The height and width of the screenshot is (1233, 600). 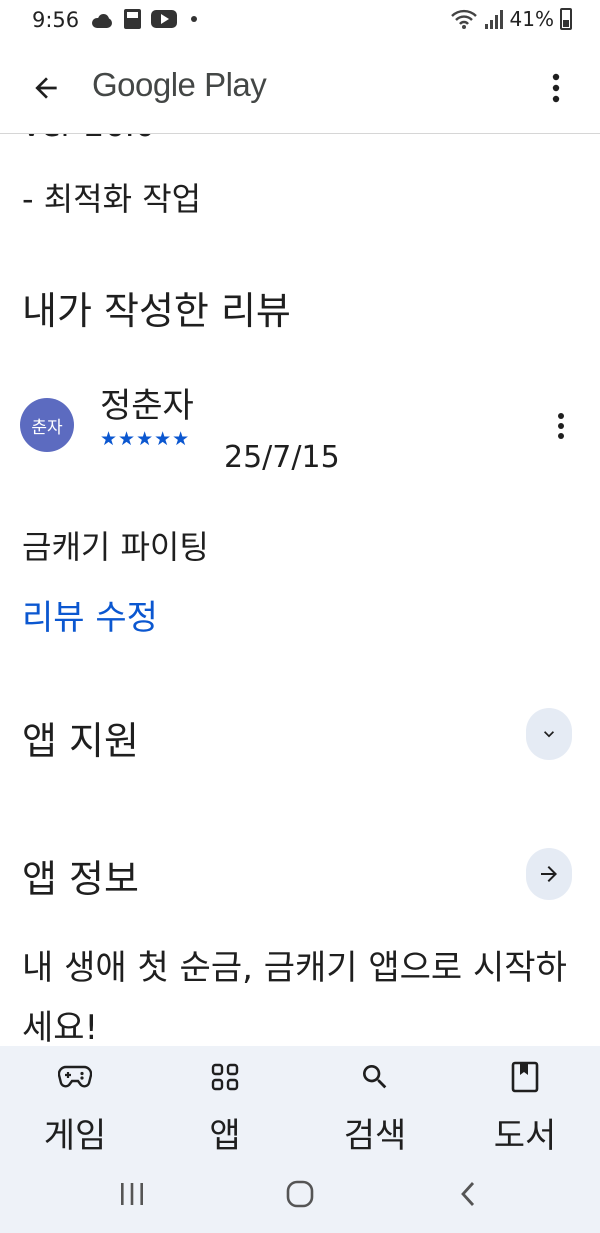 What do you see at coordinates (115, 547) in the screenshot?
I see `review-text: 금캐기 파이팅` at bounding box center [115, 547].